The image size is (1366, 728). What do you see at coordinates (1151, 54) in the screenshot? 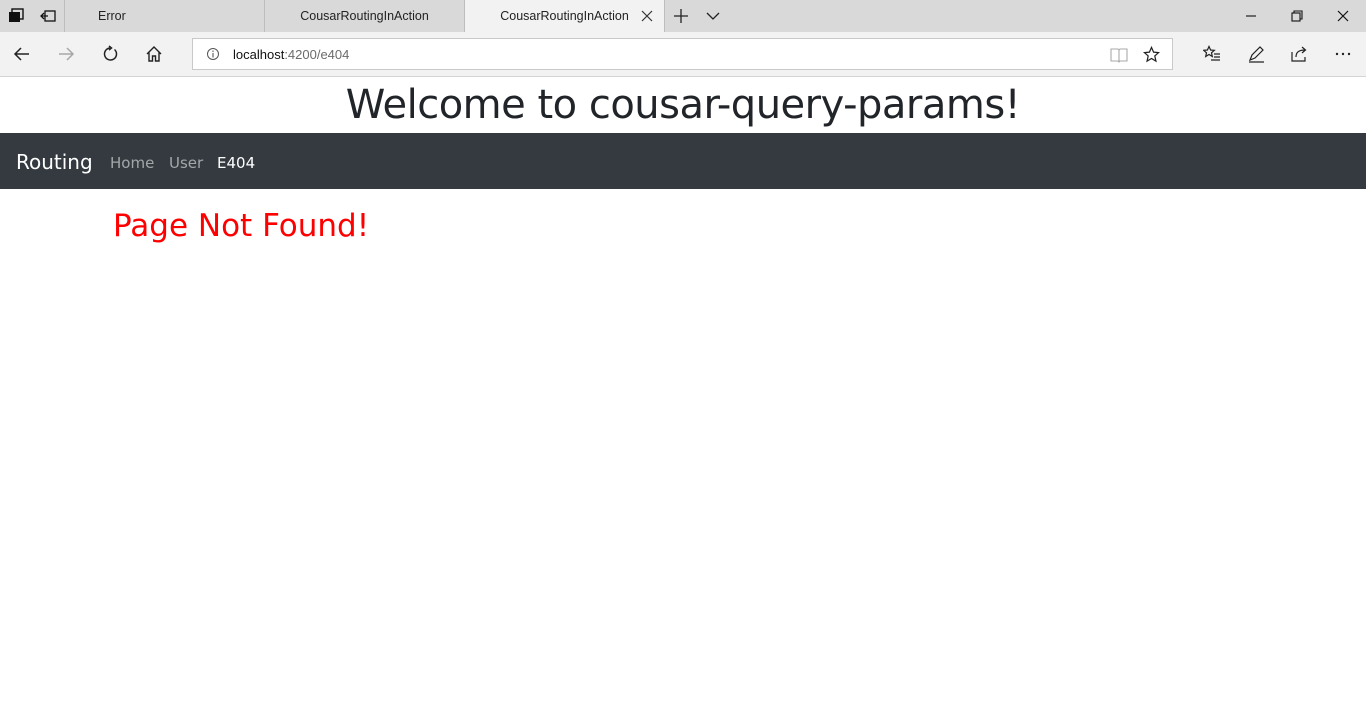
I see `star-icon` at bounding box center [1151, 54].